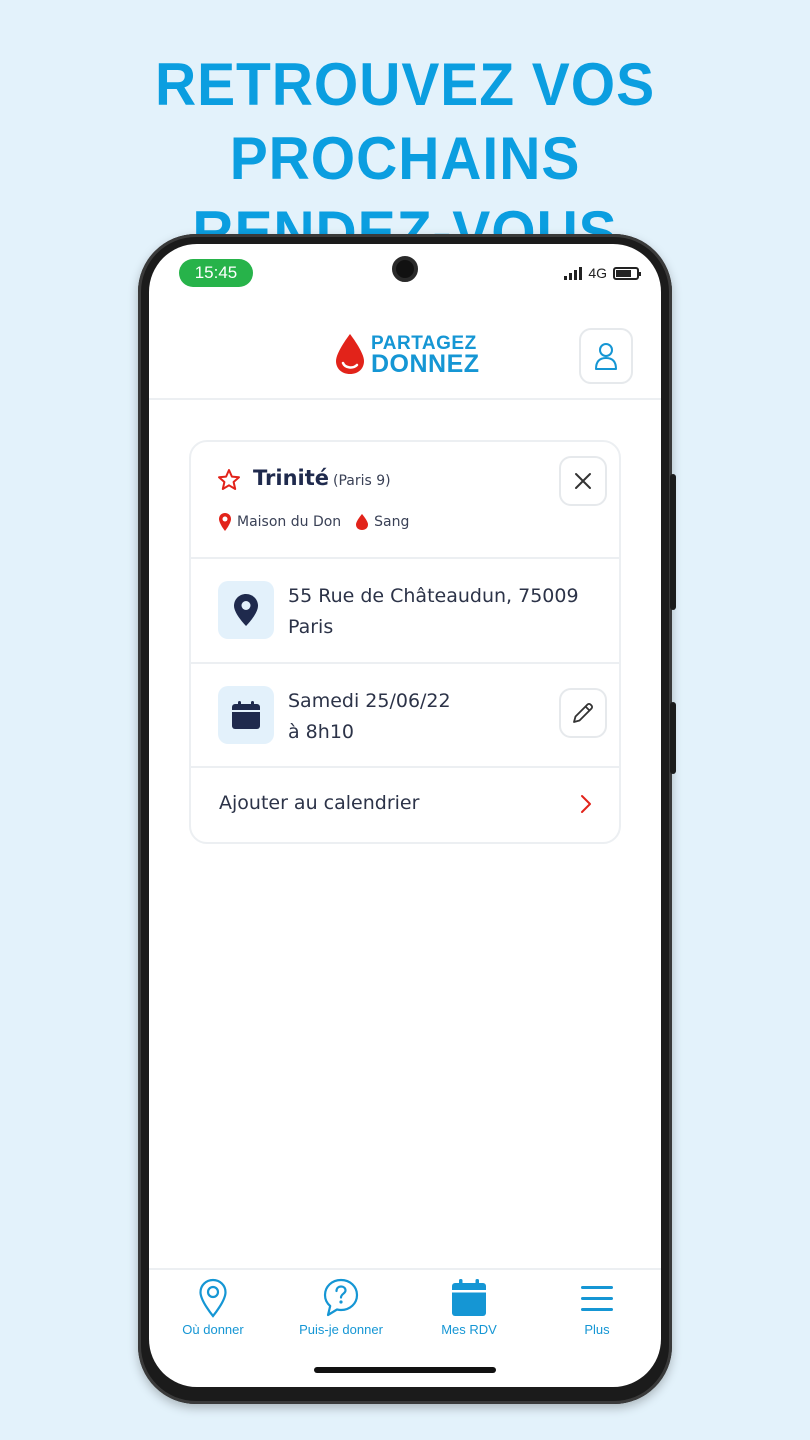 The width and height of the screenshot is (810, 1440). I want to click on blood-drop-icon, so click(362, 522).